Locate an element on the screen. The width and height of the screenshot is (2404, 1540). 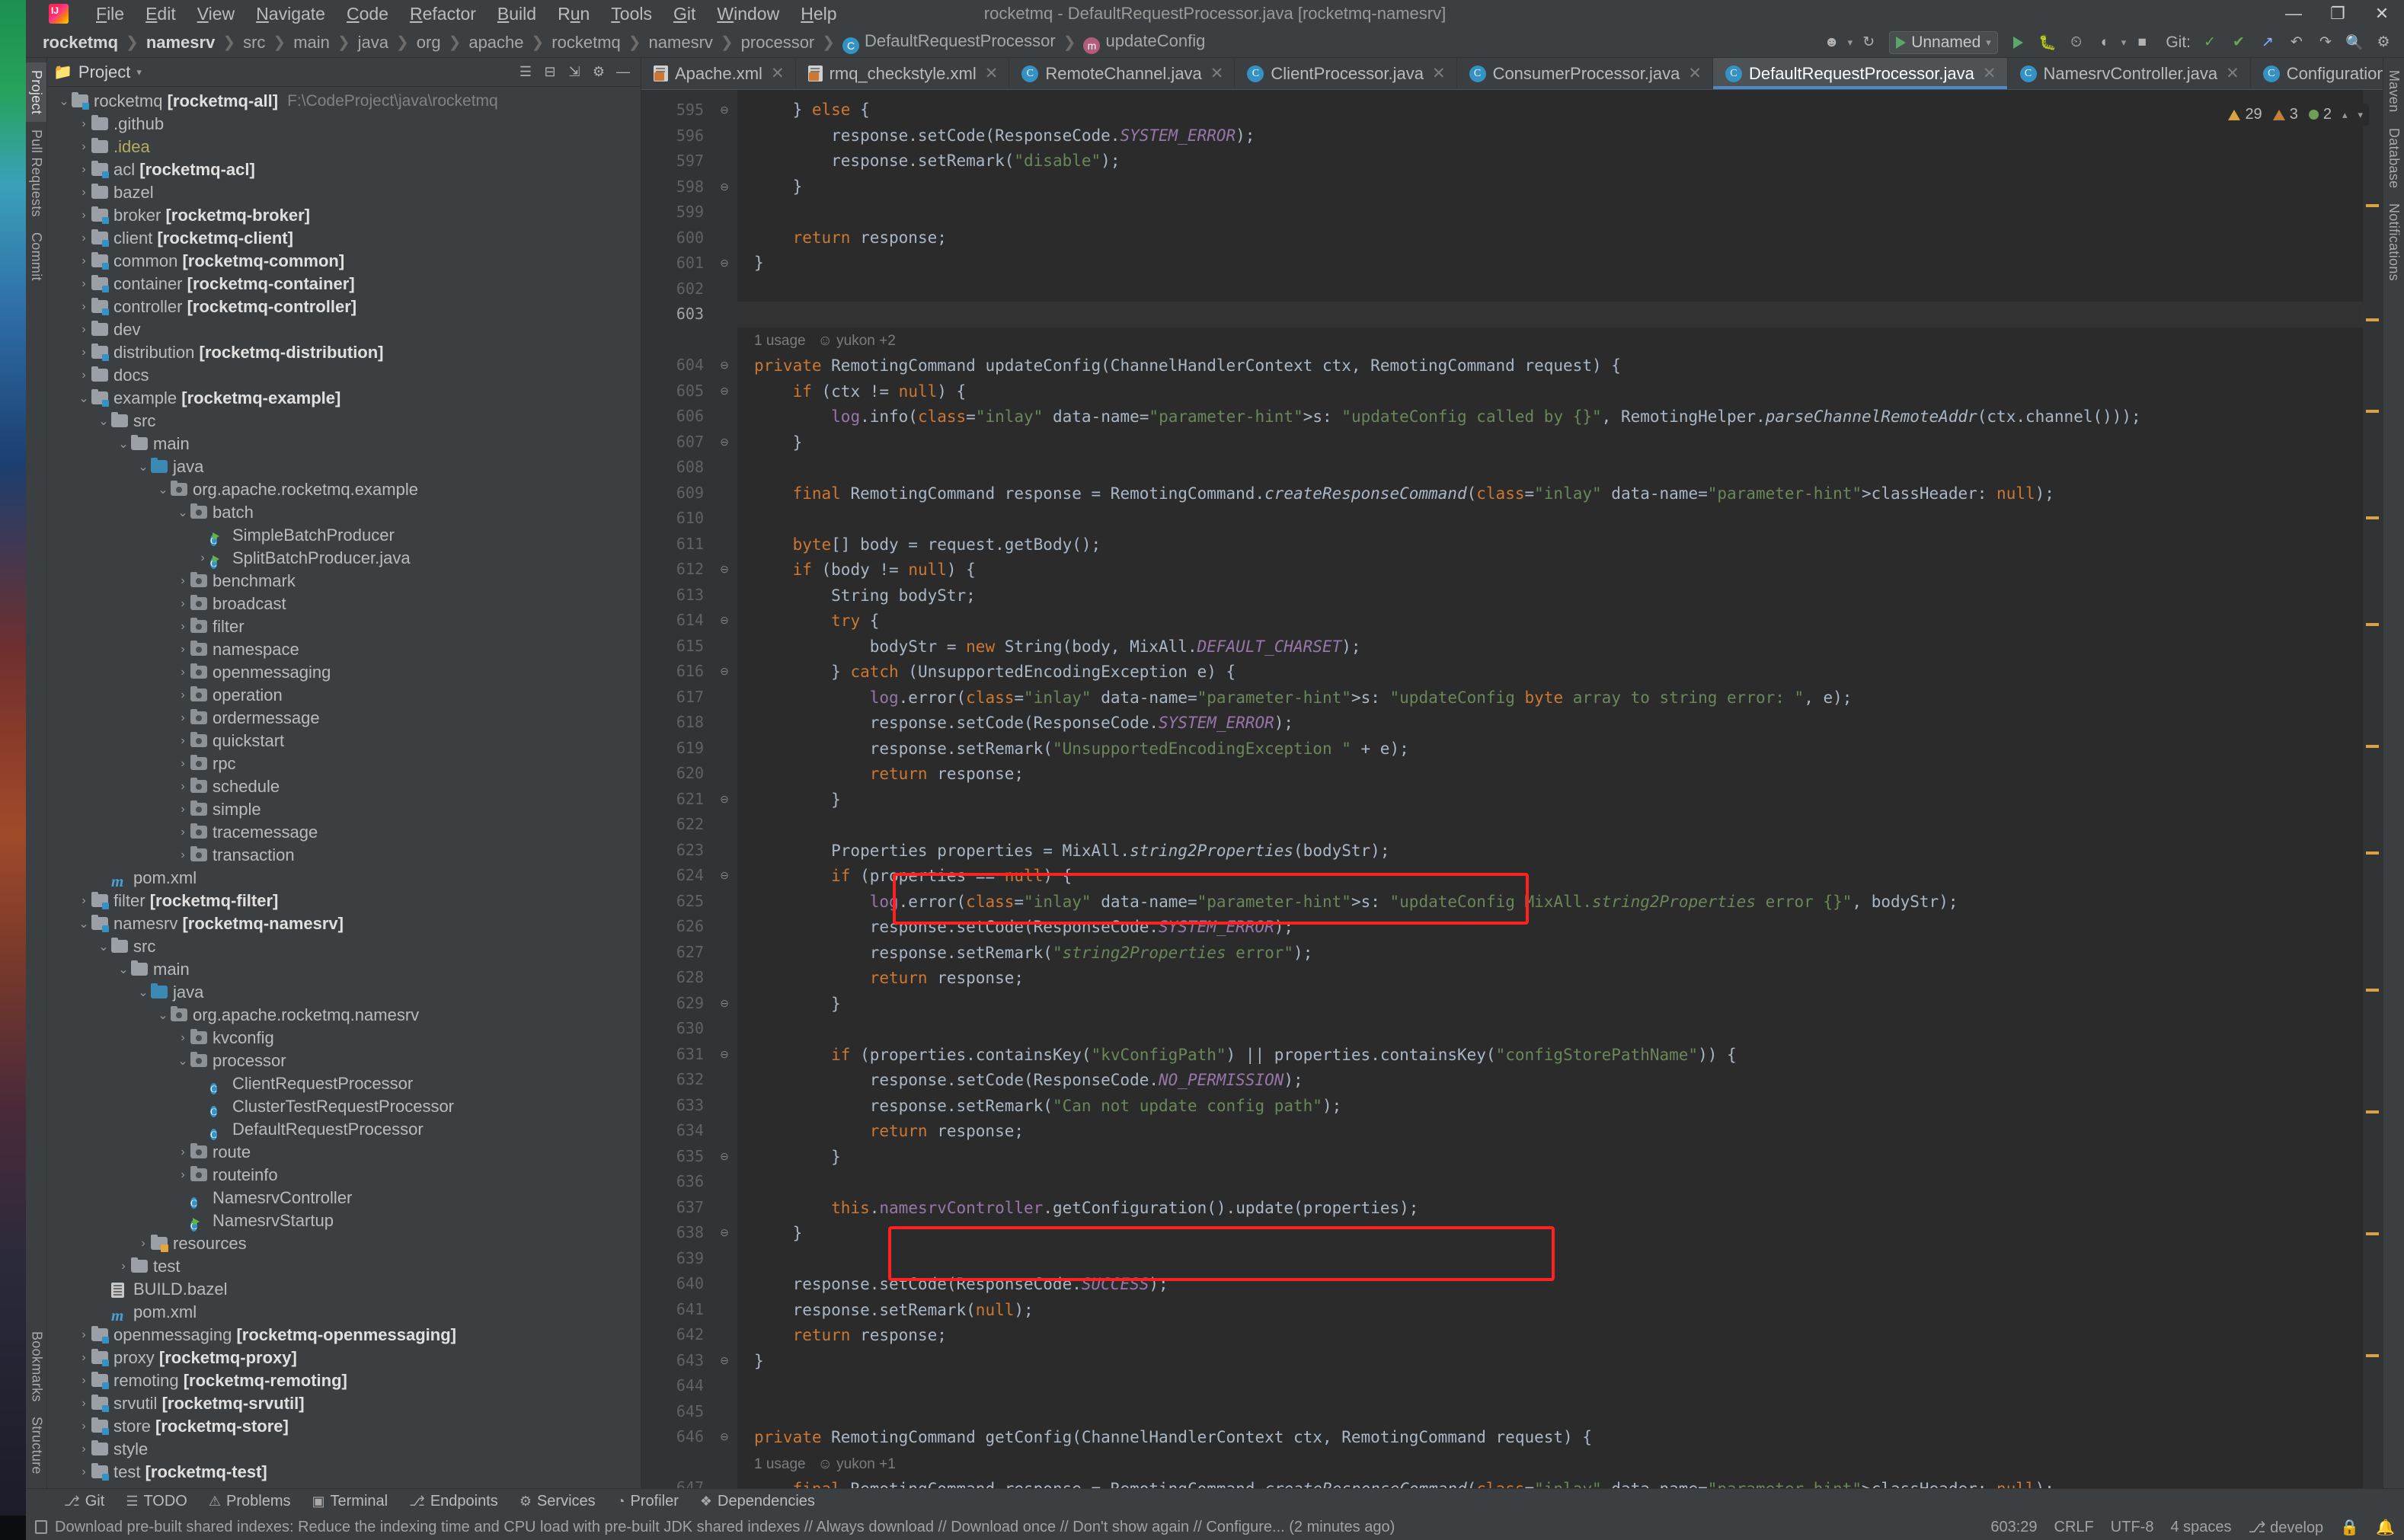
line-number: 598 is located at coordinates (676, 187).